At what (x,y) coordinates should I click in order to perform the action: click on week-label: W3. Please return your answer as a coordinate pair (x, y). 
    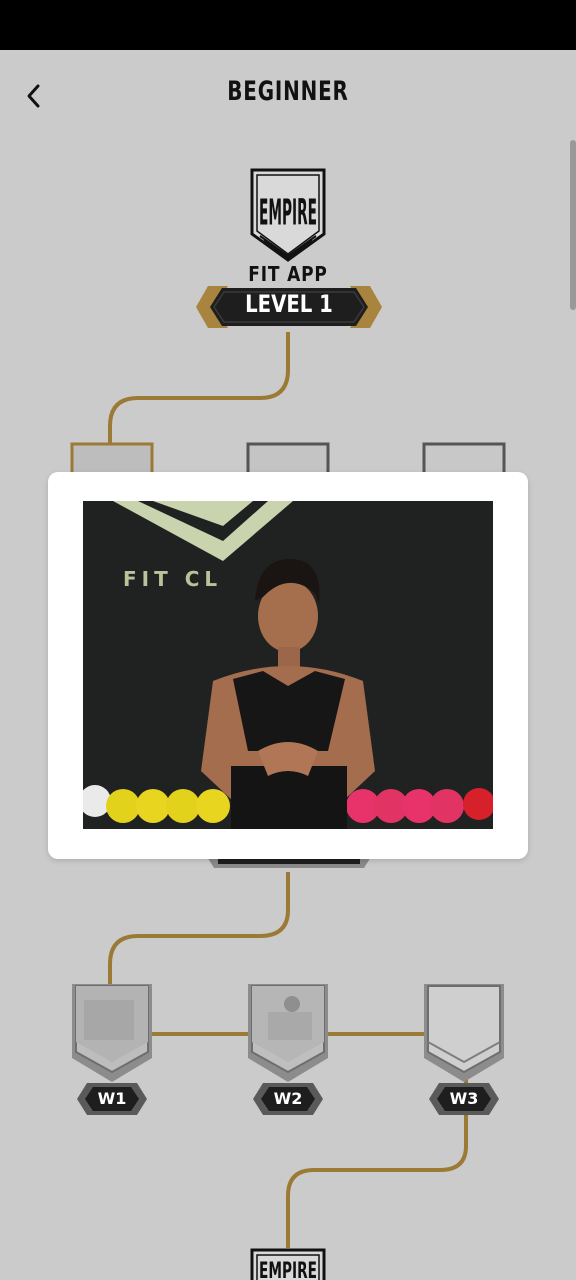
    Looking at the image, I should click on (464, 1098).